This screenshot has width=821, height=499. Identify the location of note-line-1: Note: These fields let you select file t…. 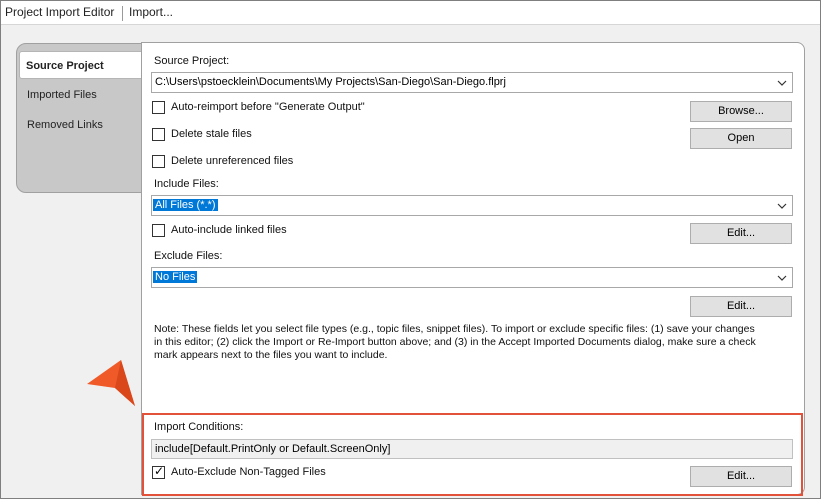
(454, 329).